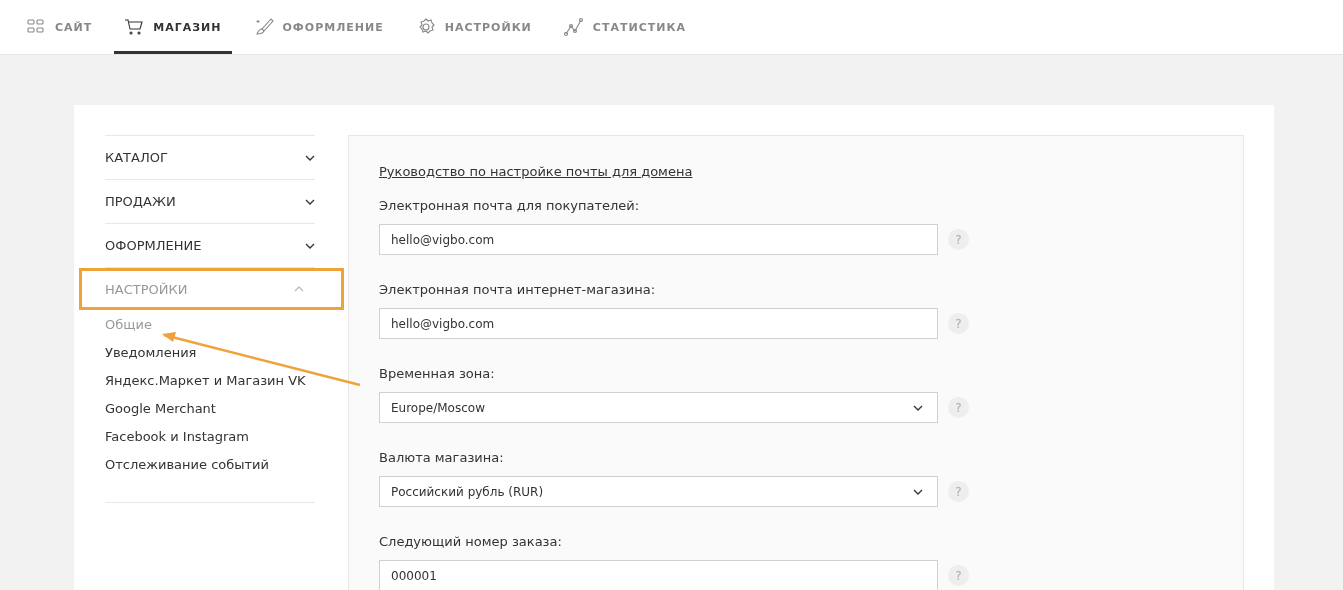 This screenshot has width=1343, height=590. I want to click on sidebar-item: Яндекс.Маркет и Магазин VK, so click(205, 380).